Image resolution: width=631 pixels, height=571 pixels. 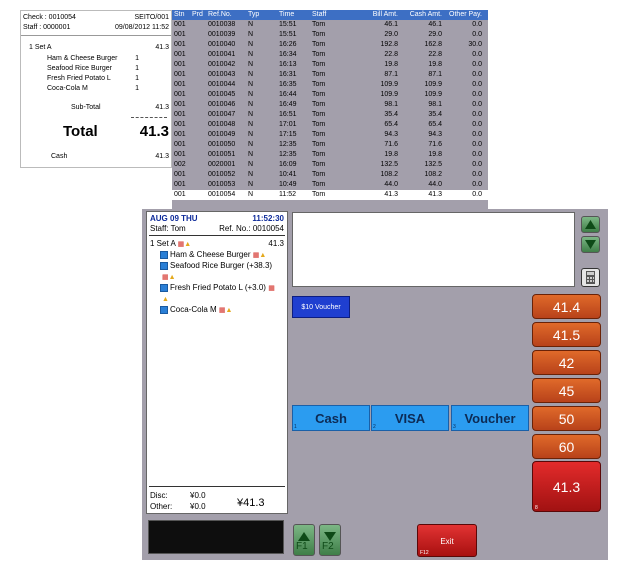 What do you see at coordinates (217, 309) in the screenshot?
I see `order-item-line: Coca-Cola M ▦▲` at bounding box center [217, 309].